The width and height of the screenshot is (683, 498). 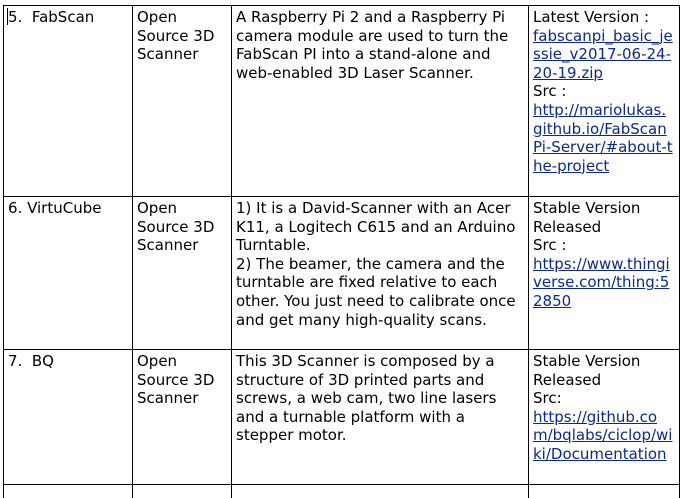 I want to click on row-index-cell: 5. FabScan, so click(x=68, y=101).